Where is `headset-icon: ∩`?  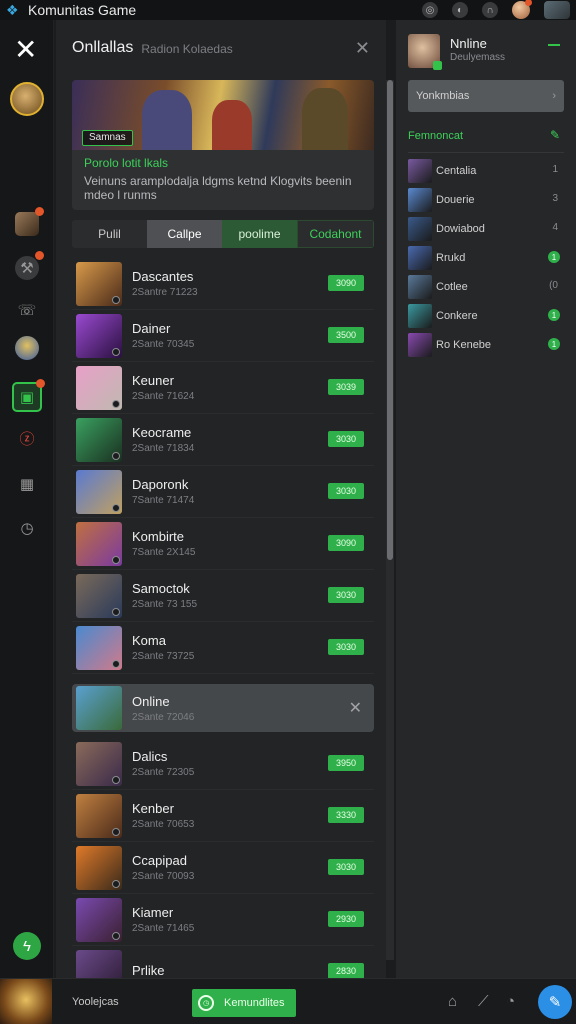 headset-icon: ∩ is located at coordinates (490, 10).